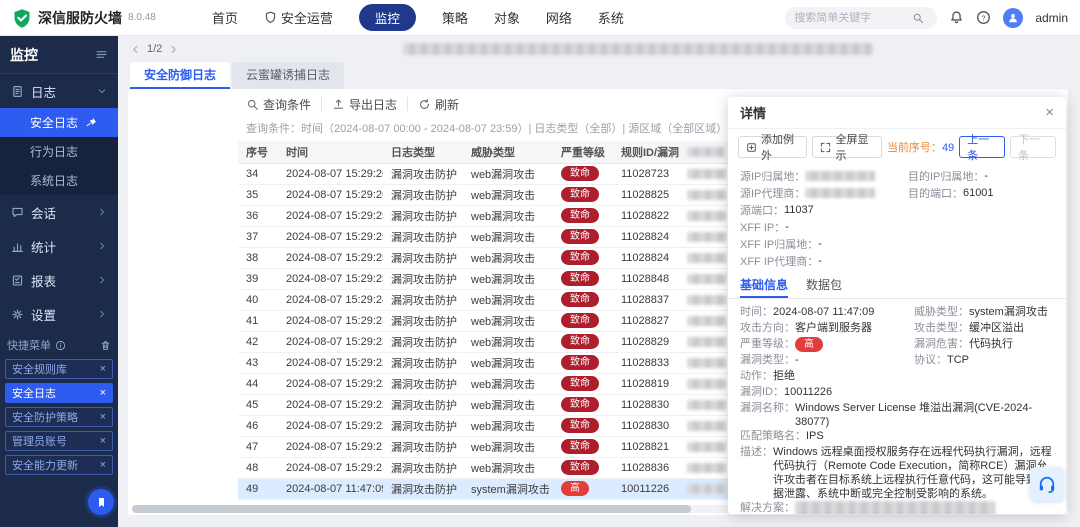  What do you see at coordinates (330, 489) in the screenshot?
I see `table-cell: 2024-08-07 11:47:09` at bounding box center [330, 489].